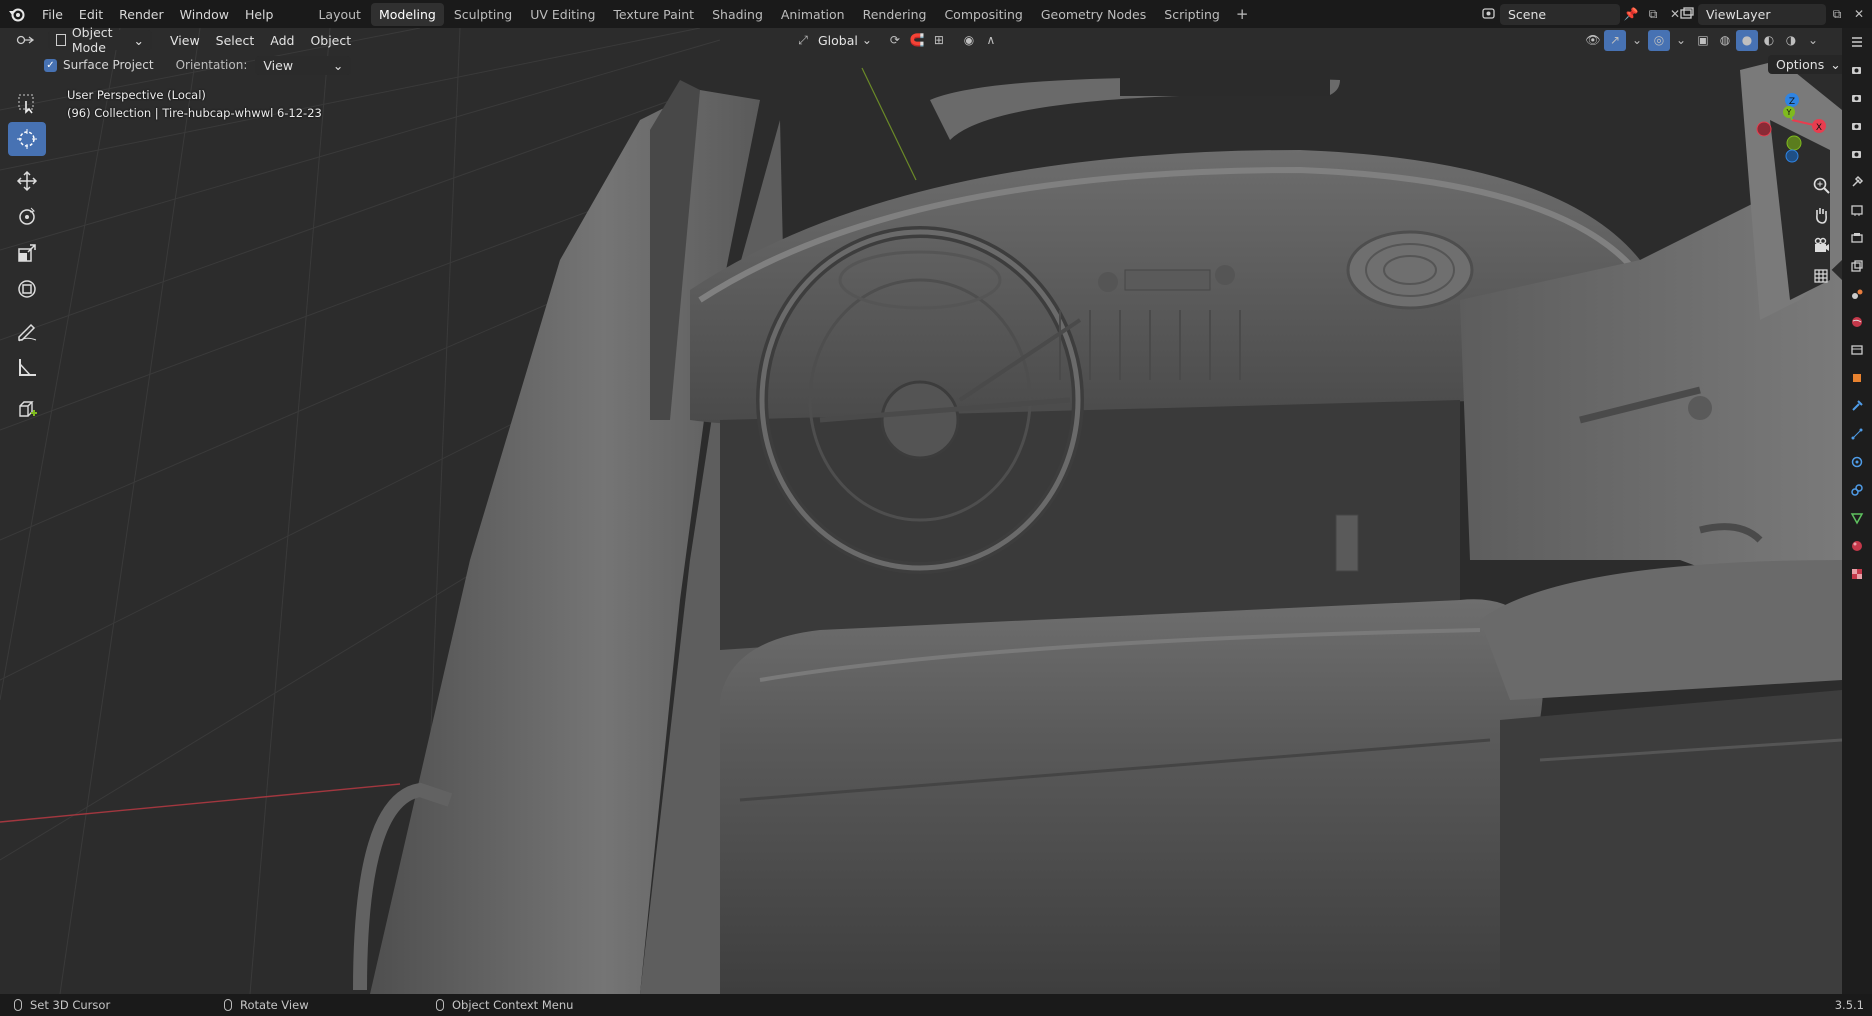  Describe the element at coordinates (91, 14) in the screenshot. I see `menu-edit: Edit` at that location.